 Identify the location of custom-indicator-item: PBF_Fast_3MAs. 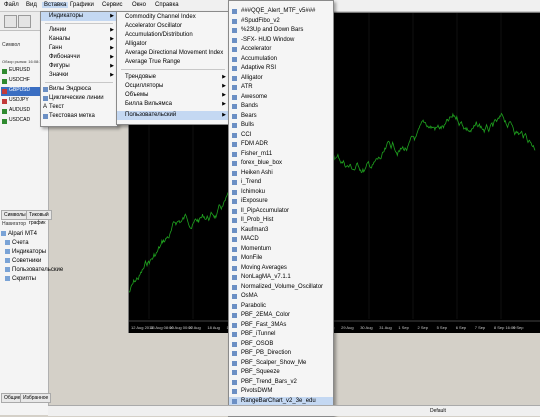
(281, 325).